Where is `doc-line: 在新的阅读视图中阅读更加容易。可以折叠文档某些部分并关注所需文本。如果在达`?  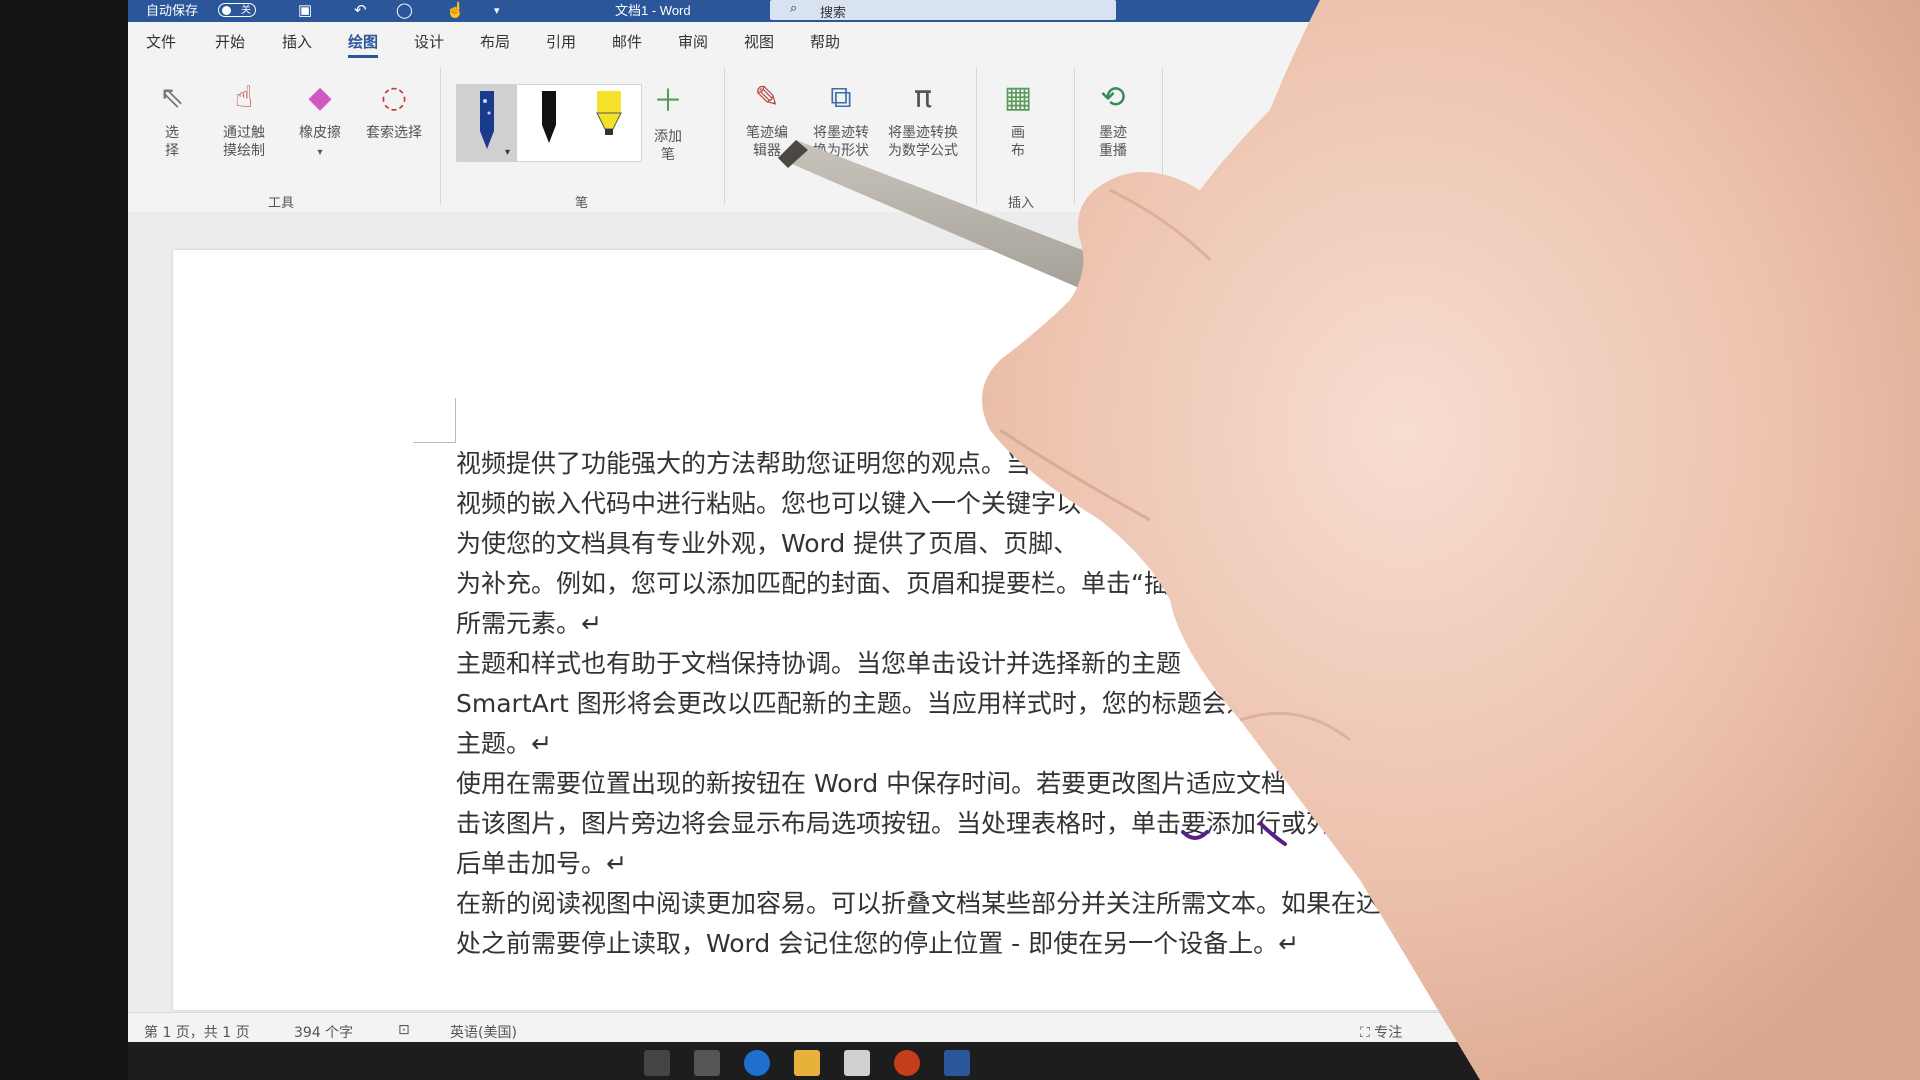
doc-line: 在新的阅读视图中阅读更加容易。可以折叠文档某些部分并关注所需文本。如果在达 is located at coordinates (919, 903).